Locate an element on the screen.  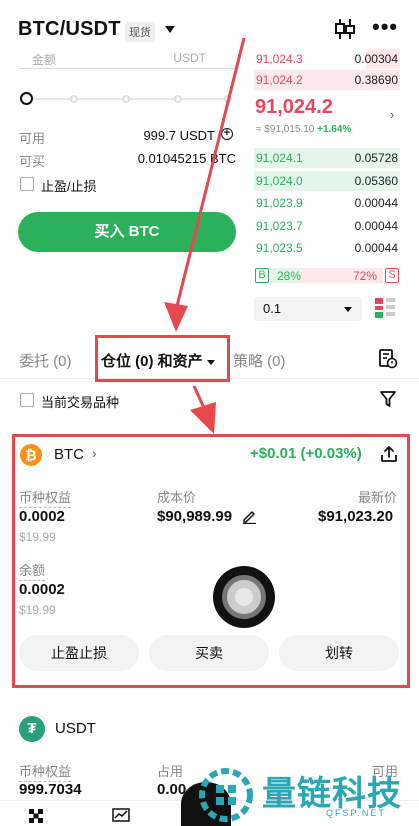
tpsl-label: 止盈/止损 is located at coordinates (69, 186).